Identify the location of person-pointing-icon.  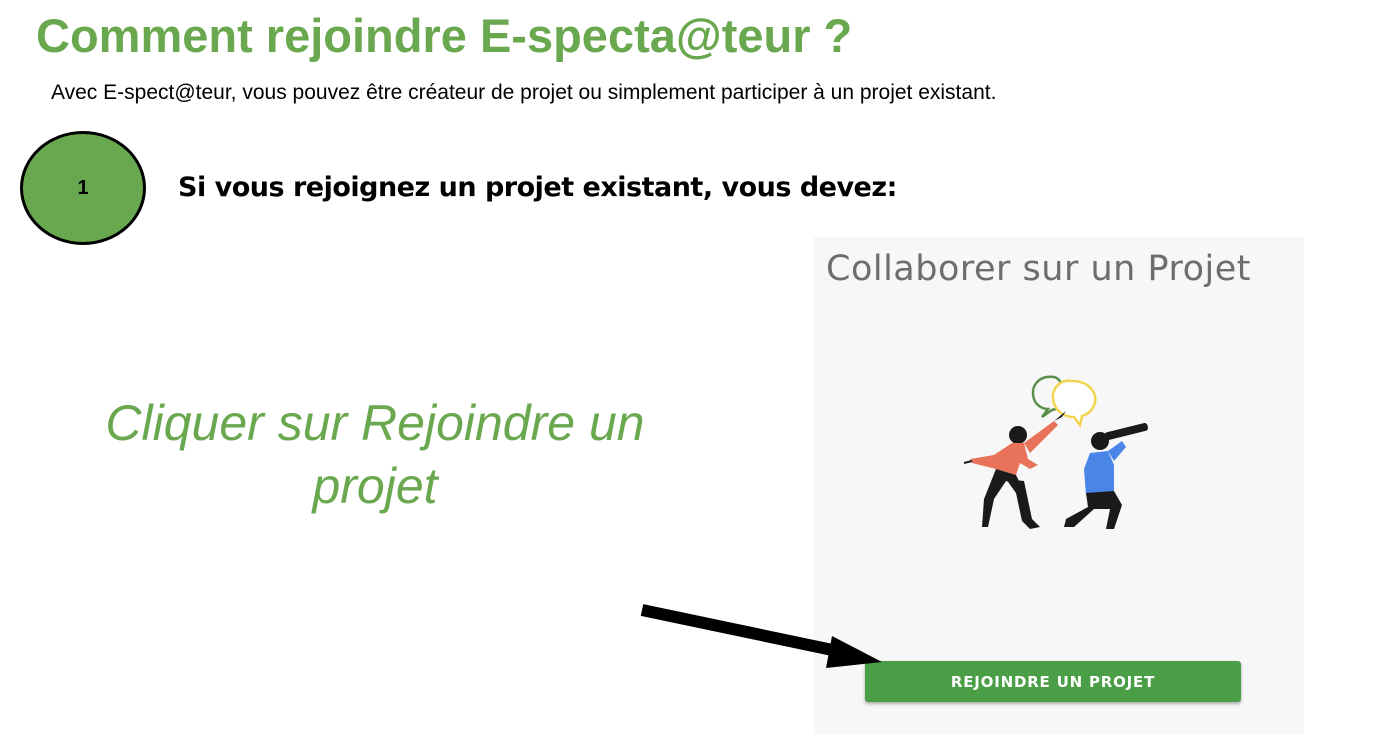
(1014, 470).